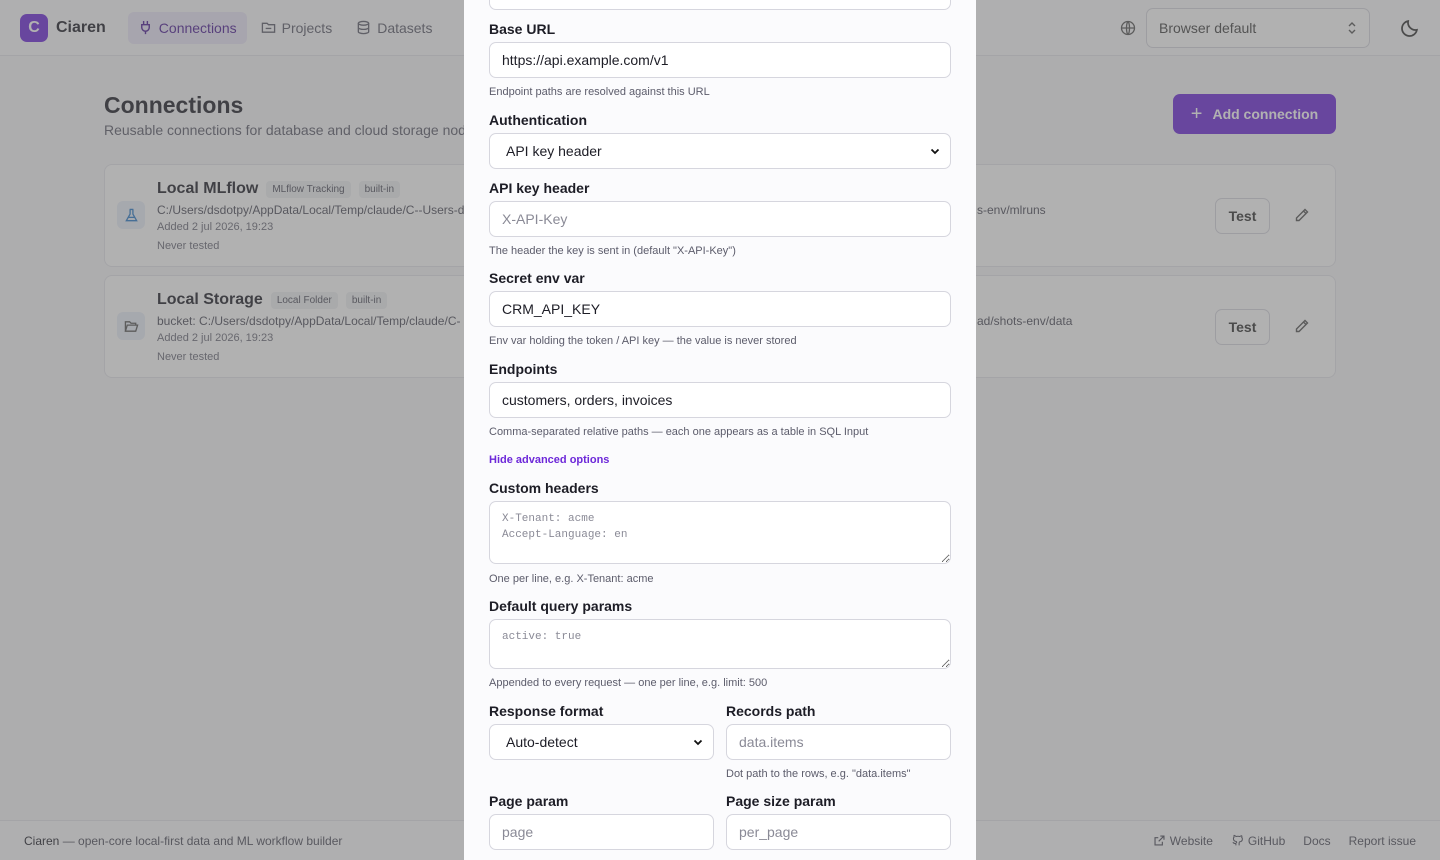 The height and width of the screenshot is (860, 1440). What do you see at coordinates (542, 742) in the screenshot?
I see `response-format-select-value: Auto-detect` at bounding box center [542, 742].